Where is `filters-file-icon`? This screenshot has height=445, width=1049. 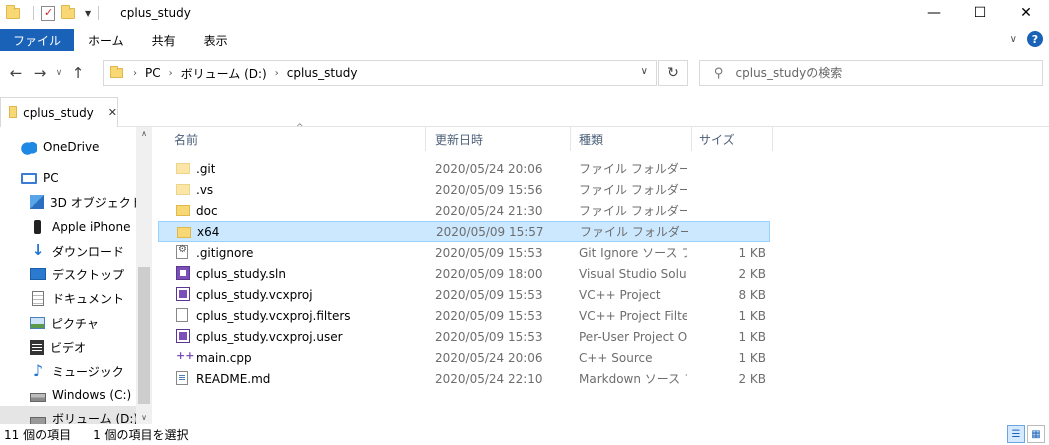 filters-file-icon is located at coordinates (182, 315).